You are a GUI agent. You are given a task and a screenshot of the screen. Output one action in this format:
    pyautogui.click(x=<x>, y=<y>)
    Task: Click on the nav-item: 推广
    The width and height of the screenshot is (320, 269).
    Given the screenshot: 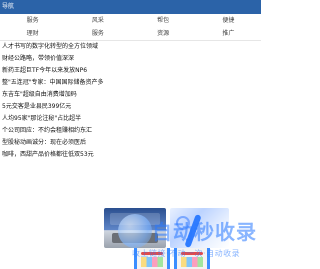 What is the action you would take?
    pyautogui.click(x=228, y=33)
    